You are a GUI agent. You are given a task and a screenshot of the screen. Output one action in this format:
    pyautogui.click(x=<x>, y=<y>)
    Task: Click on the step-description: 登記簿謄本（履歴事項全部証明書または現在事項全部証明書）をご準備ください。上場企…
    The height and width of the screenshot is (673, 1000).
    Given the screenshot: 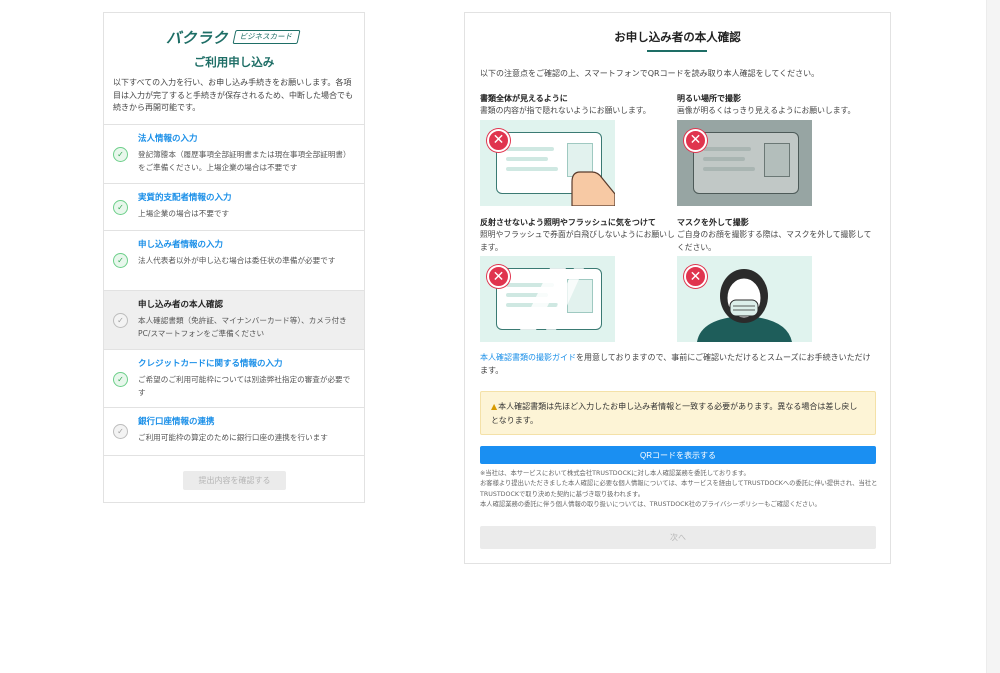 What is the action you would take?
    pyautogui.click(x=244, y=161)
    